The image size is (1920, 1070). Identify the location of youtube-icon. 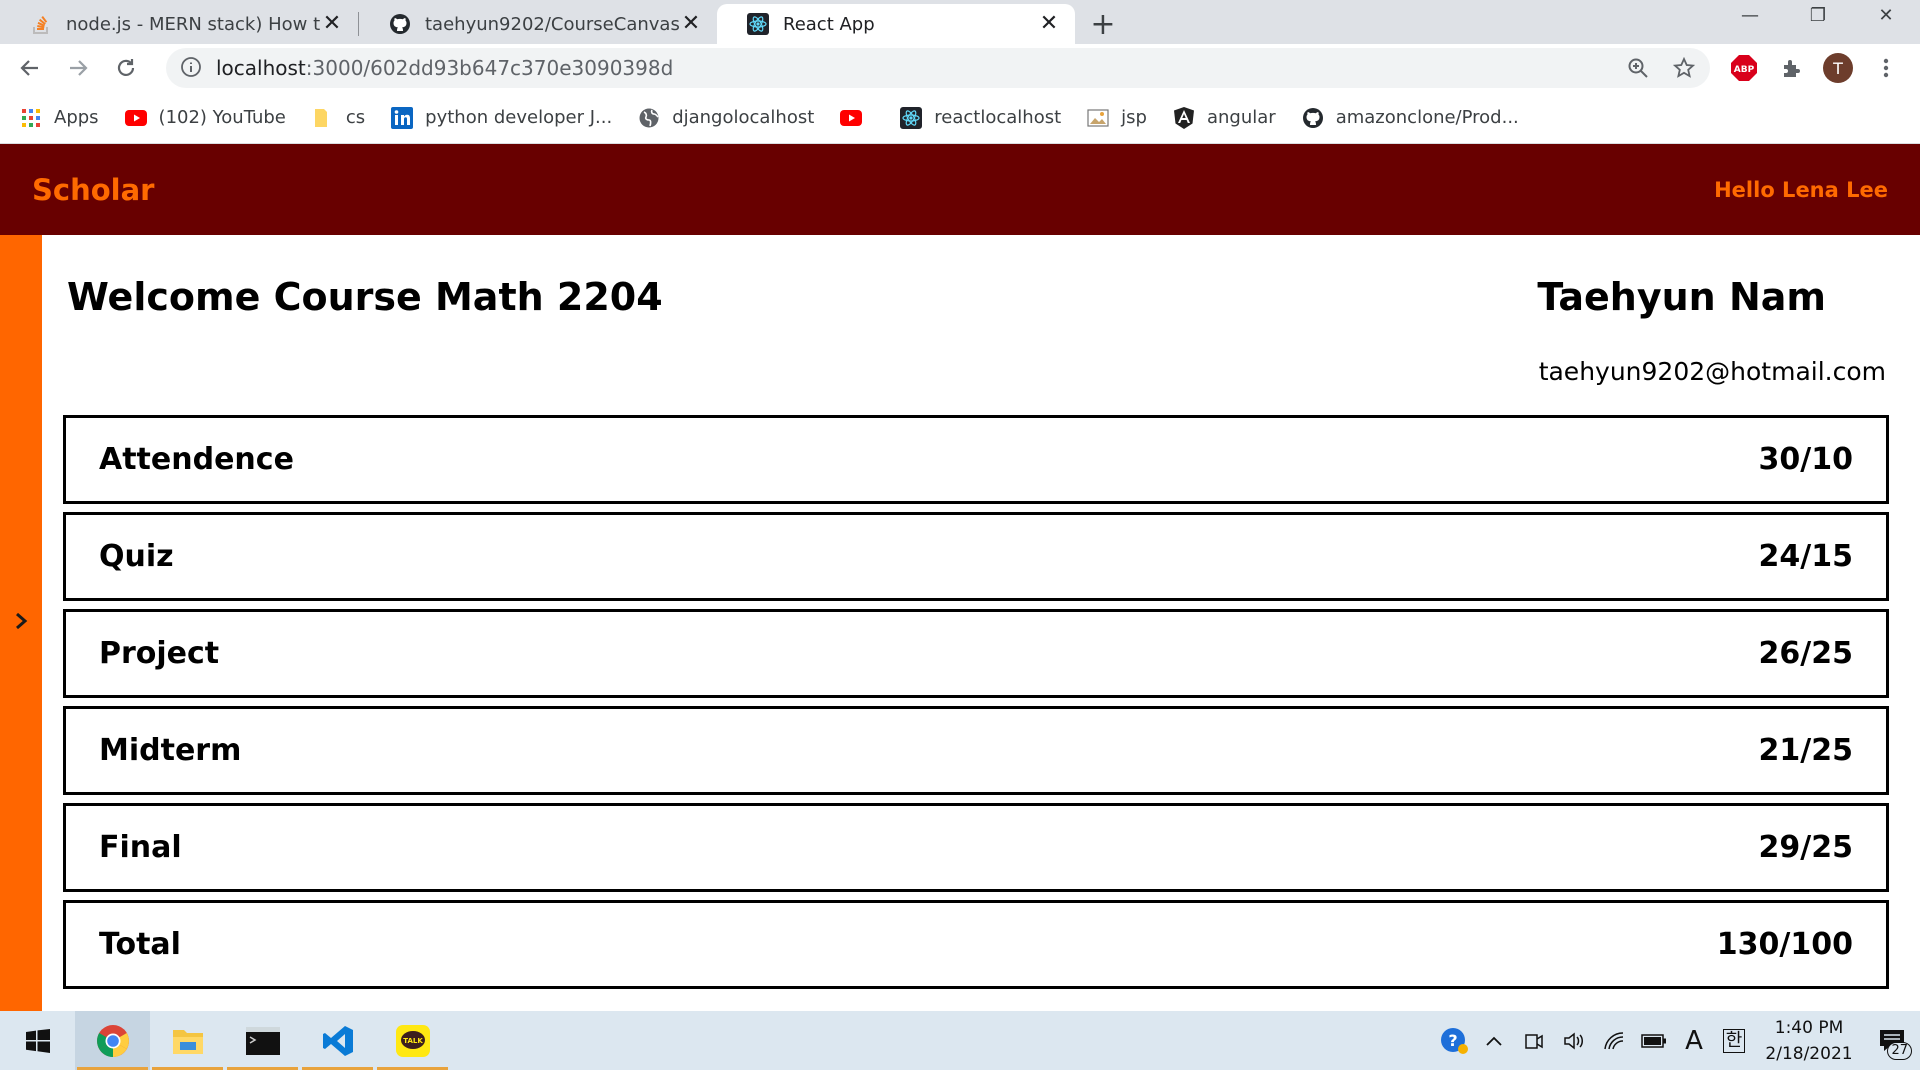
(135, 118).